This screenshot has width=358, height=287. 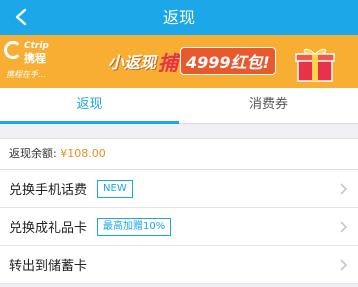 I want to click on gift-box-icon, so click(x=315, y=65).